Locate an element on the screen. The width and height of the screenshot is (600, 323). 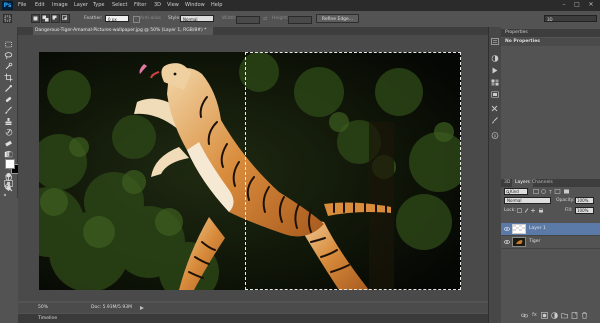
style-select: Normal is located at coordinates (197, 18).